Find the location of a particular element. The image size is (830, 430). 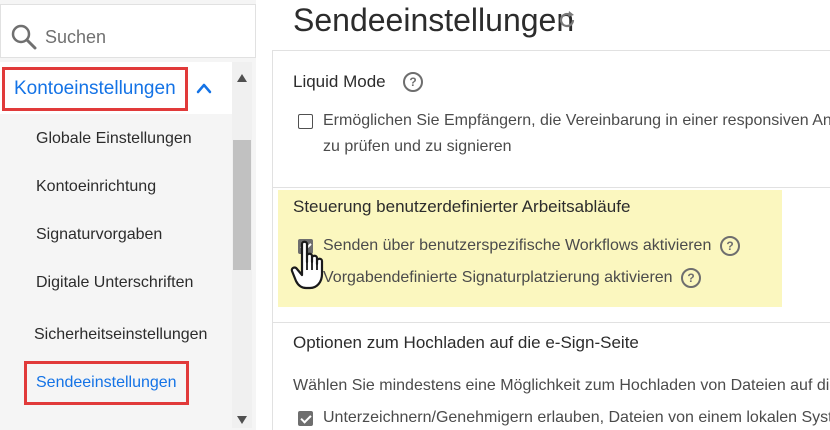

sidebar-section-kontoeinstellungen: Kontoeinstellungen is located at coordinates (116, 88).